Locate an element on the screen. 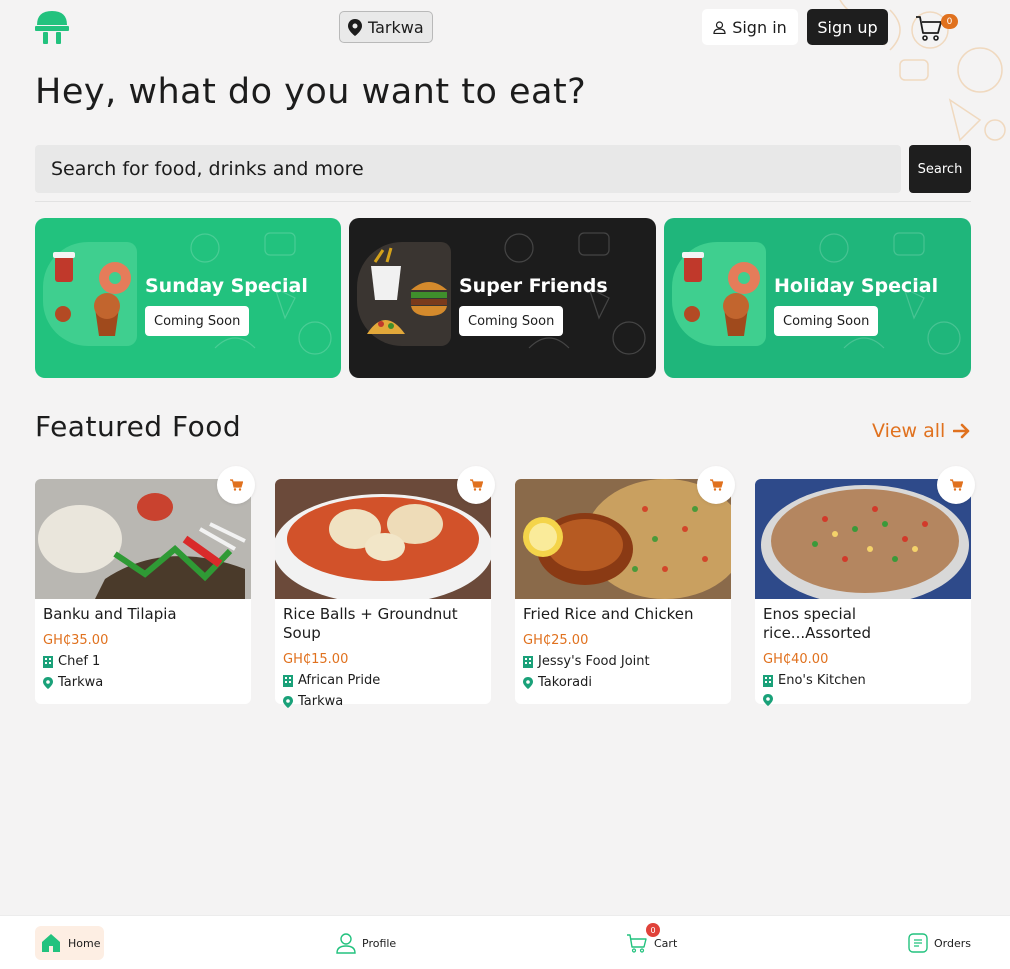  promo-banner-holiday: Holiday Special Coming Soon is located at coordinates (817, 298).